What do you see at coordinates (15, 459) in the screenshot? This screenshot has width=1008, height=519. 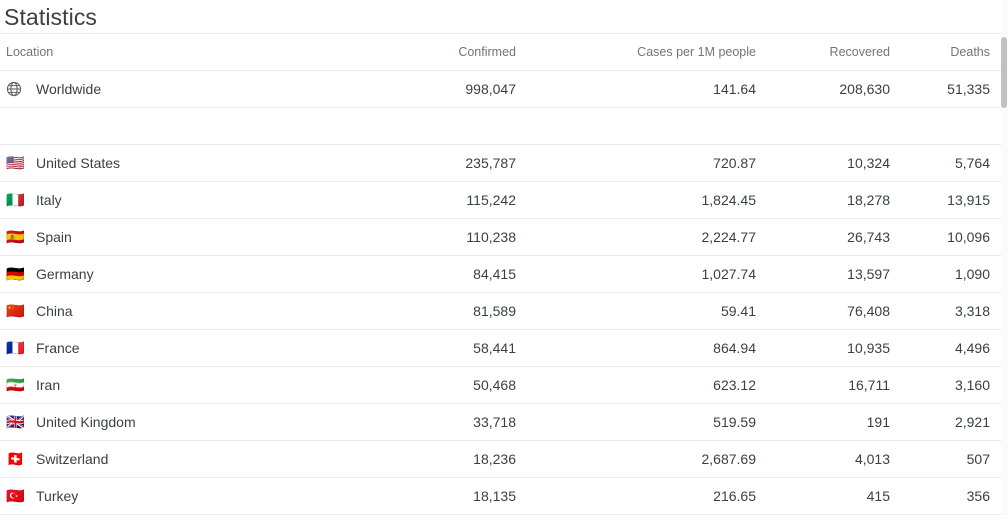 I see `flag-switzerland: 🇨🇭` at bounding box center [15, 459].